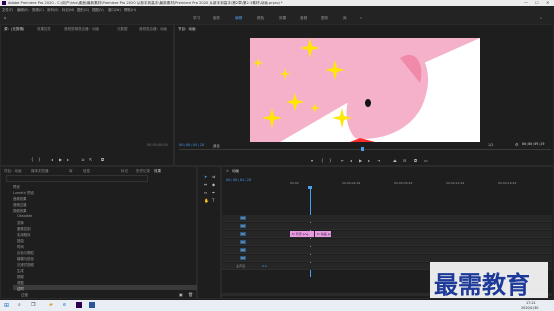 This screenshot has width=554, height=311. Describe the element at coordinates (324, 18) in the screenshot. I see `workspace-graphics: 图形` at that location.